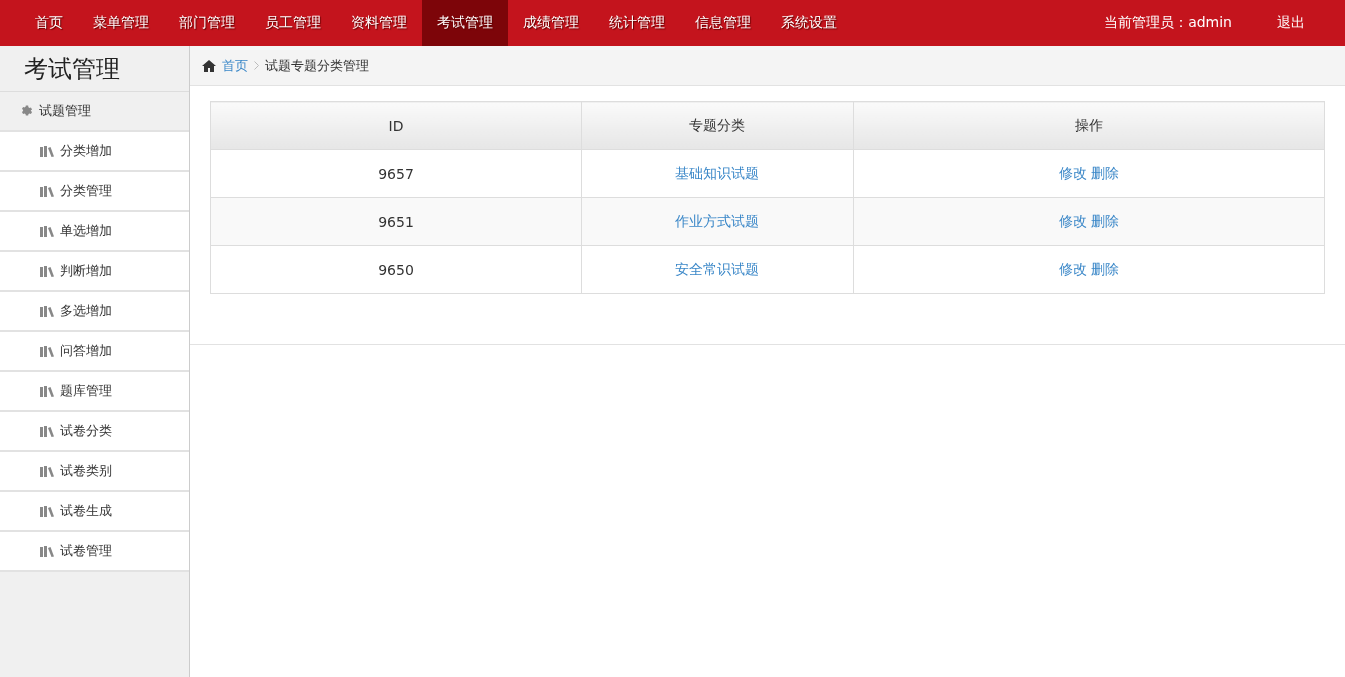  I want to click on sidebar-item: 问答增加, so click(94, 352).